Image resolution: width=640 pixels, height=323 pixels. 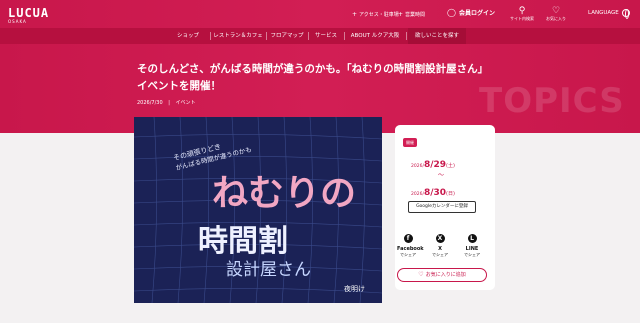 What do you see at coordinates (472, 238) in the screenshot?
I see `line-icon: L` at bounding box center [472, 238].